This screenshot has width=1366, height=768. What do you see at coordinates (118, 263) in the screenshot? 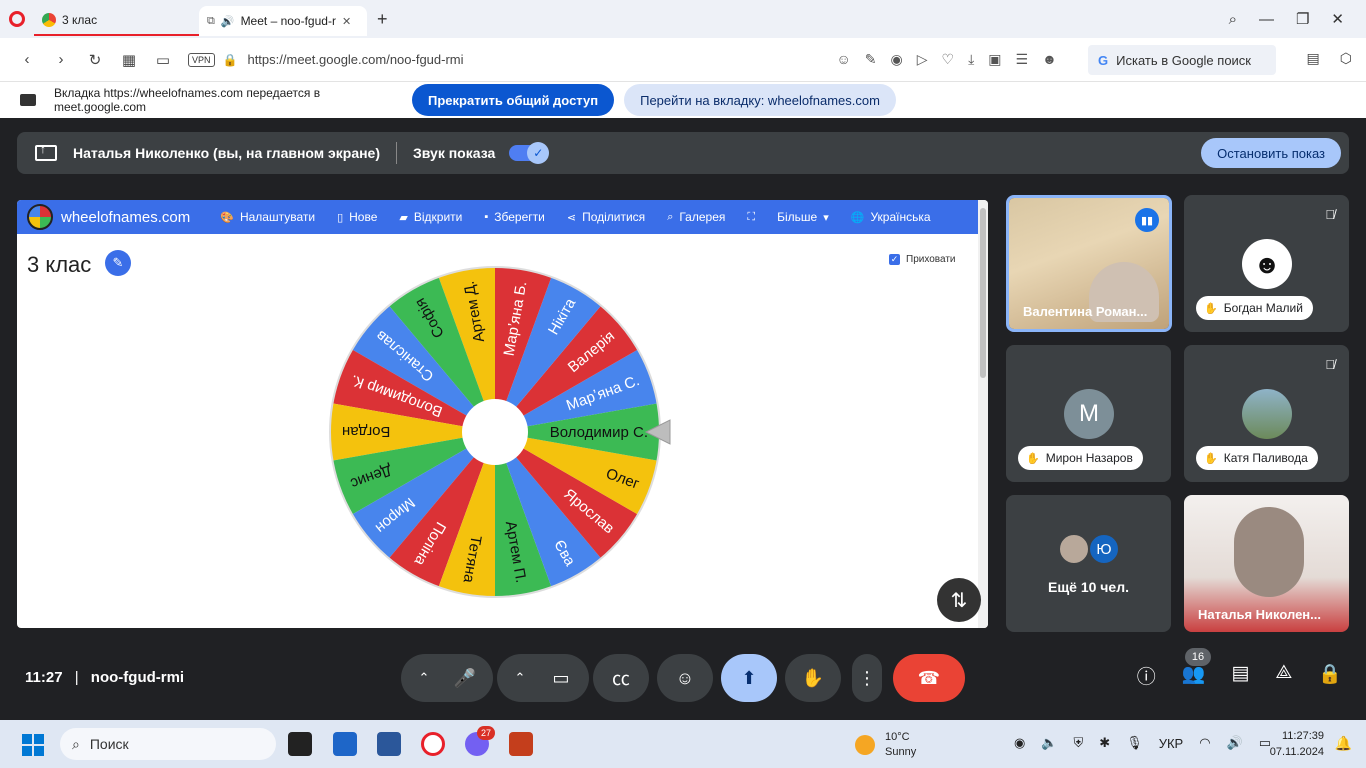
I see `edit-title-button: ✎` at bounding box center [118, 263].